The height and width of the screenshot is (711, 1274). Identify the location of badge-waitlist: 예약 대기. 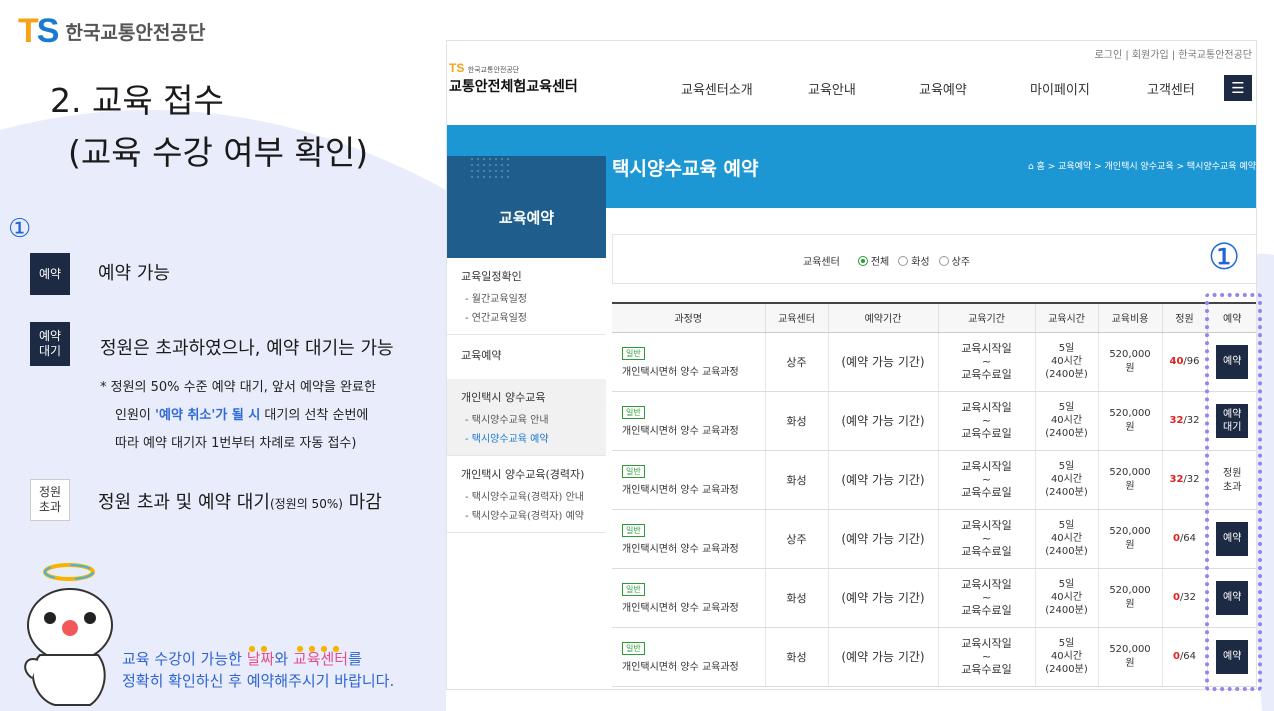
(50, 344).